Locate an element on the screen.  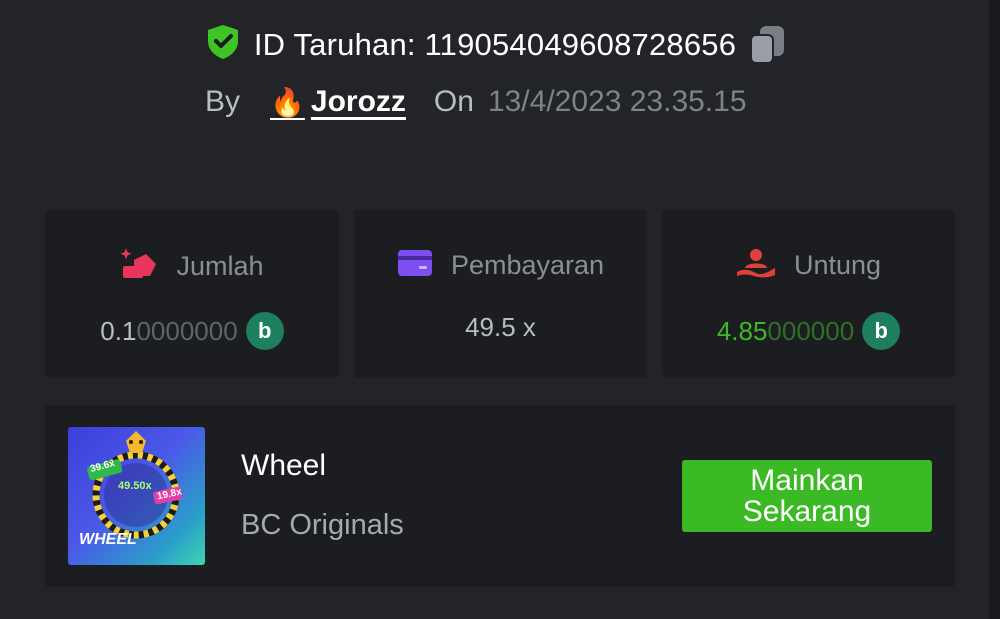
game-thumbnail: 39.6x 49.50x 19.8x WHEEL is located at coordinates (136, 496).